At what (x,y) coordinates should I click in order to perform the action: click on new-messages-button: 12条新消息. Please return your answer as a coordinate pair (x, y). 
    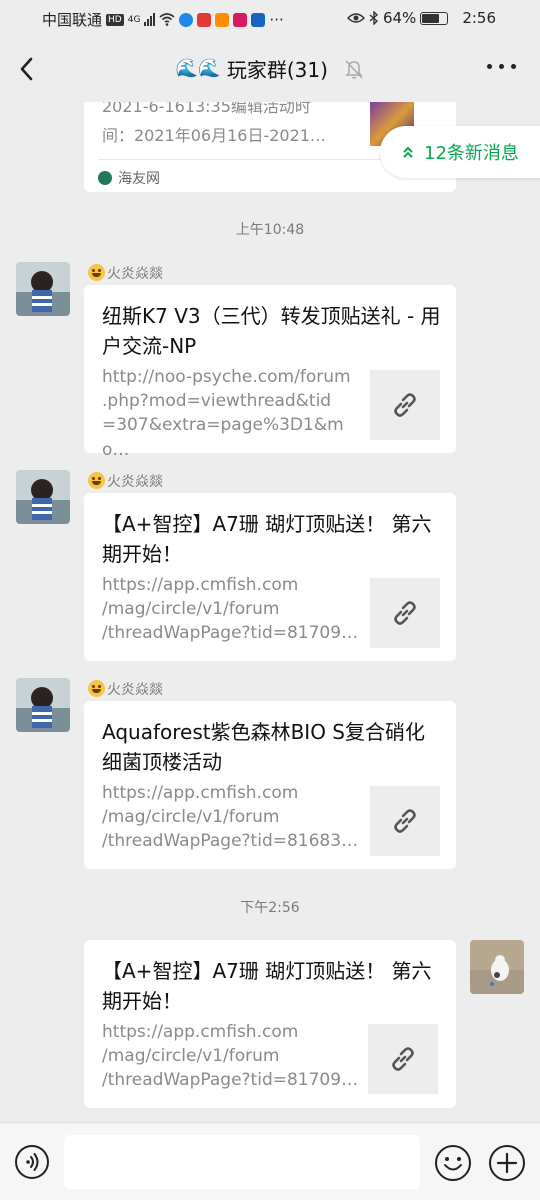
    Looking at the image, I should click on (460, 152).